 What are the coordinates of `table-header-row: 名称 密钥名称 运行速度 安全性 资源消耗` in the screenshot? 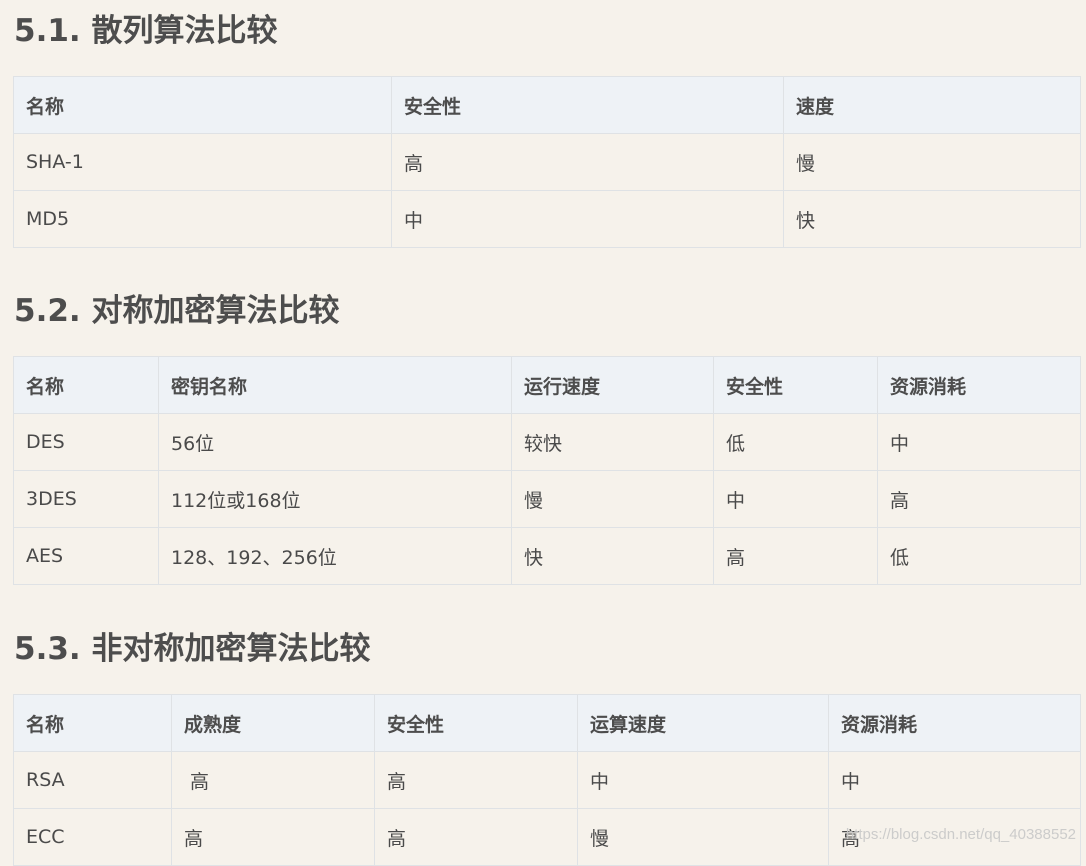 It's located at (547, 385).